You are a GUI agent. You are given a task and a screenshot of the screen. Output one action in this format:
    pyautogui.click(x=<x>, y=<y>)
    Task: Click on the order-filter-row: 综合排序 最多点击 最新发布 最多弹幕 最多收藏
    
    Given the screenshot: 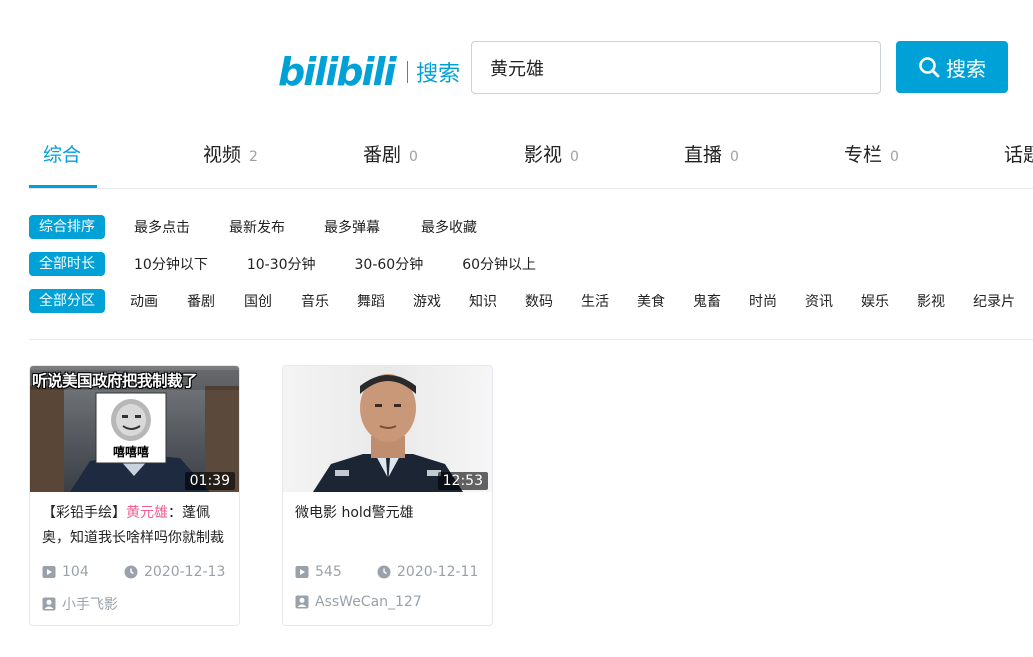 What is the action you would take?
    pyautogui.click(x=253, y=227)
    